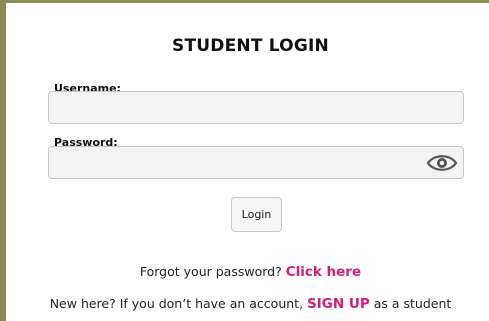 This screenshot has height=321, width=489. I want to click on forgot-password-text: Forgot your password?, so click(210, 271).